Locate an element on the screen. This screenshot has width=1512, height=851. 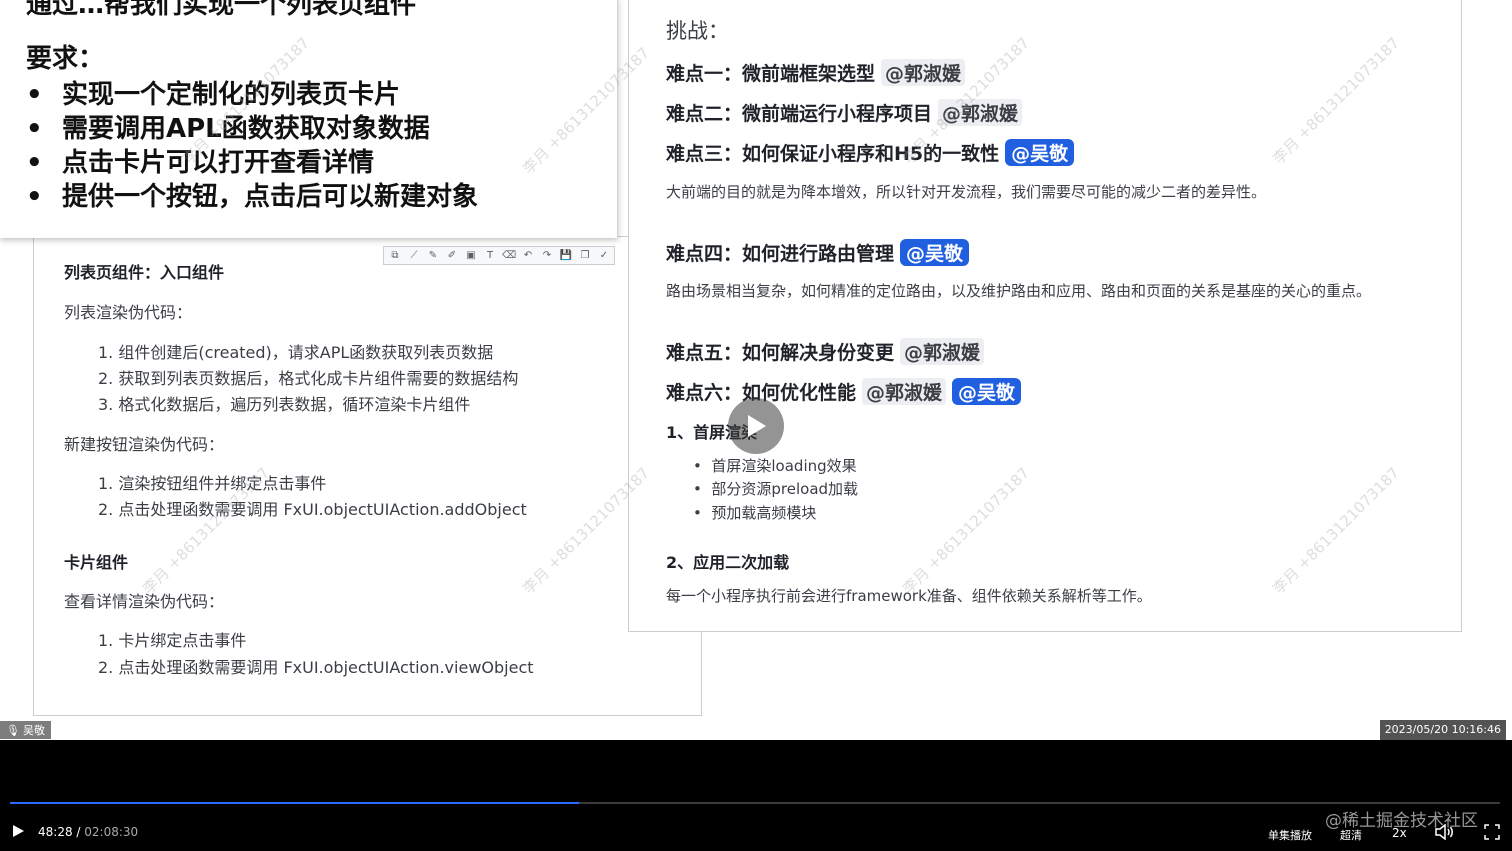
speed-select: 2x is located at coordinates (1399, 833).